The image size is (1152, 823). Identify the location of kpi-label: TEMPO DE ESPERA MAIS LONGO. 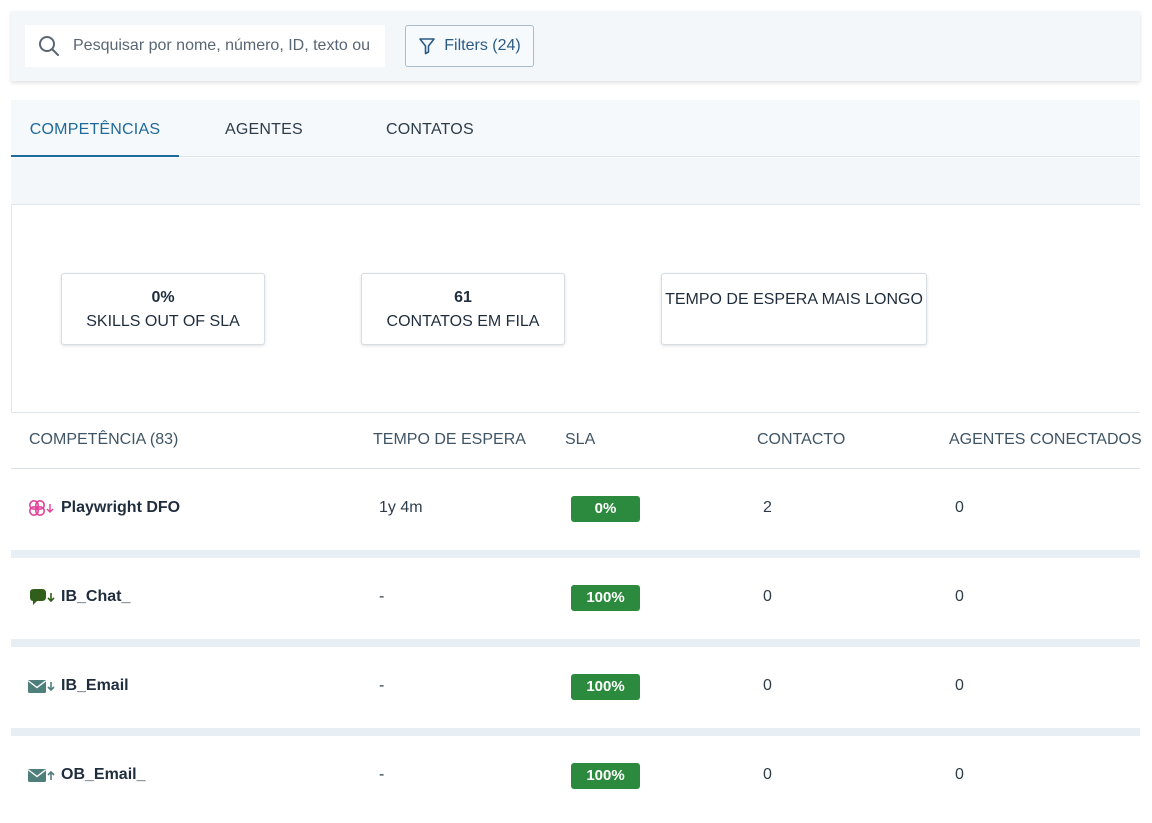
(794, 299).